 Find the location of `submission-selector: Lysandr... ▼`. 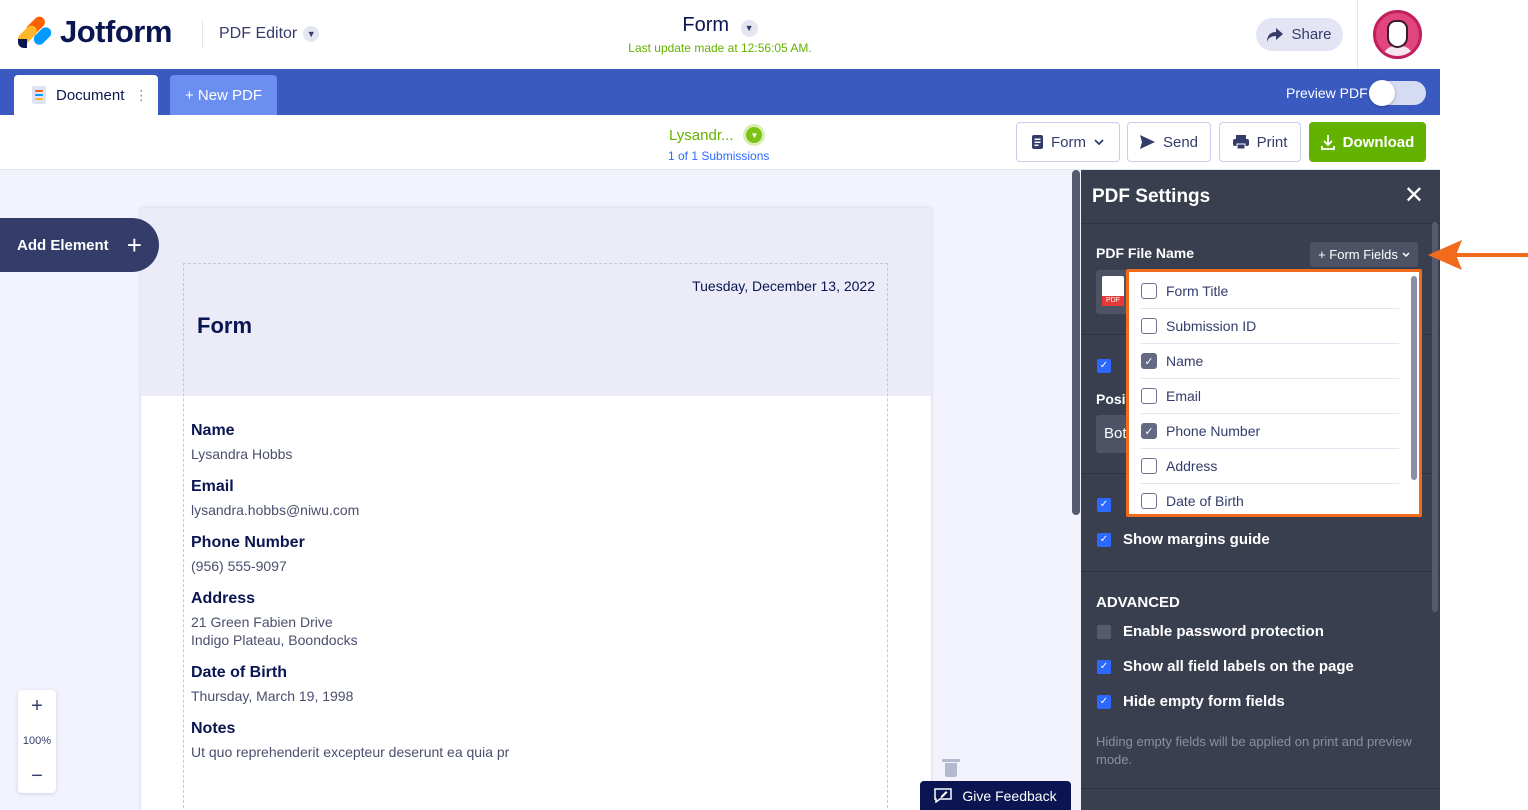

submission-selector: Lysandr... ▼ is located at coordinates (717, 135).